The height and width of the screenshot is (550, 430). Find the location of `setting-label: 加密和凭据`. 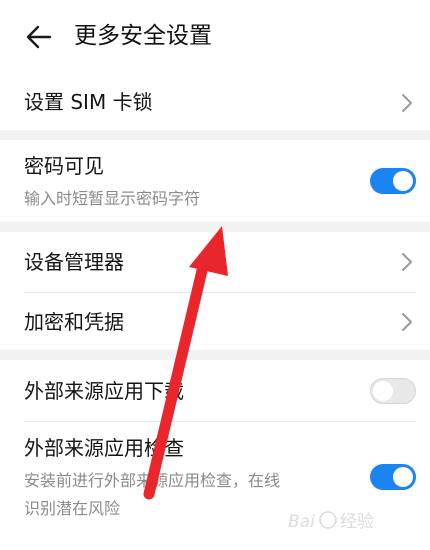

setting-label: 加密和凭据 is located at coordinates (74, 322).